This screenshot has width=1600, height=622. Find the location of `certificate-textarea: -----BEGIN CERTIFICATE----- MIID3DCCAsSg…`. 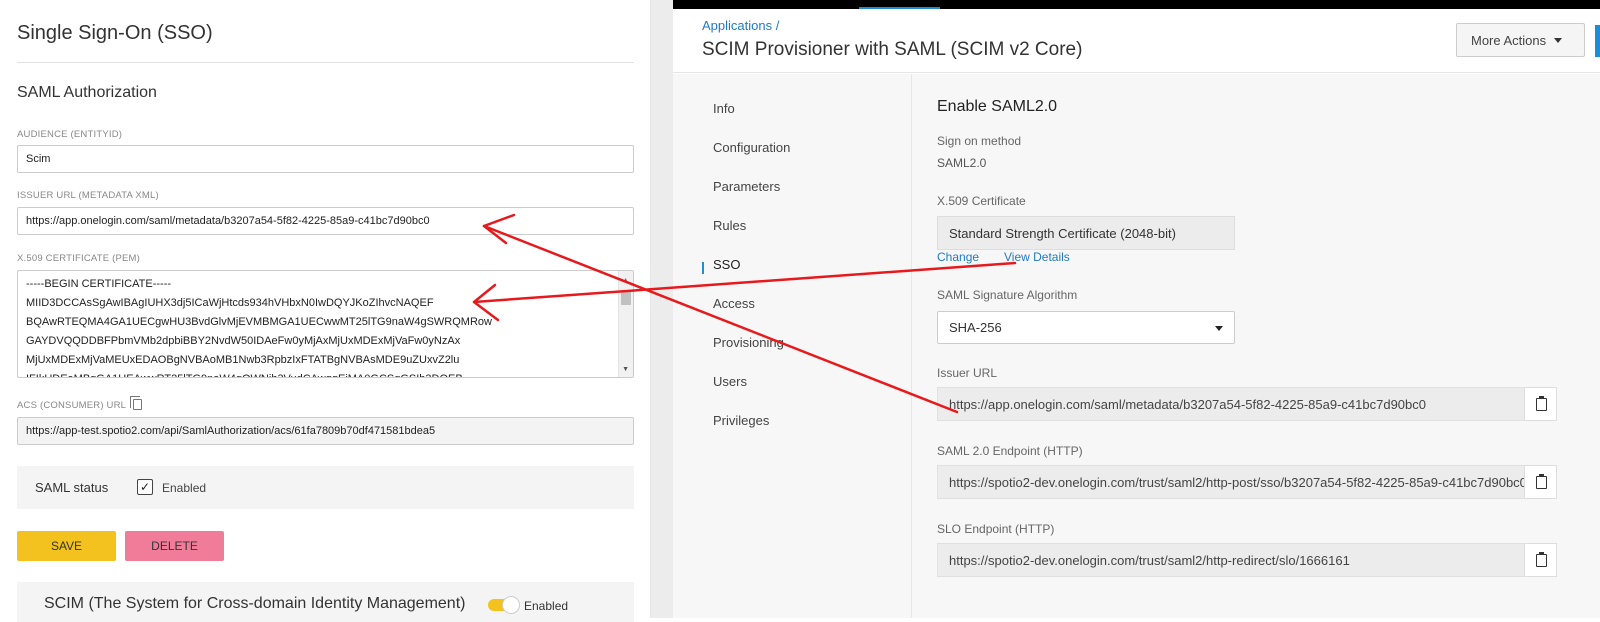

certificate-textarea: -----BEGIN CERTIFICATE----- MIID3DCCAsSg… is located at coordinates (325, 324).